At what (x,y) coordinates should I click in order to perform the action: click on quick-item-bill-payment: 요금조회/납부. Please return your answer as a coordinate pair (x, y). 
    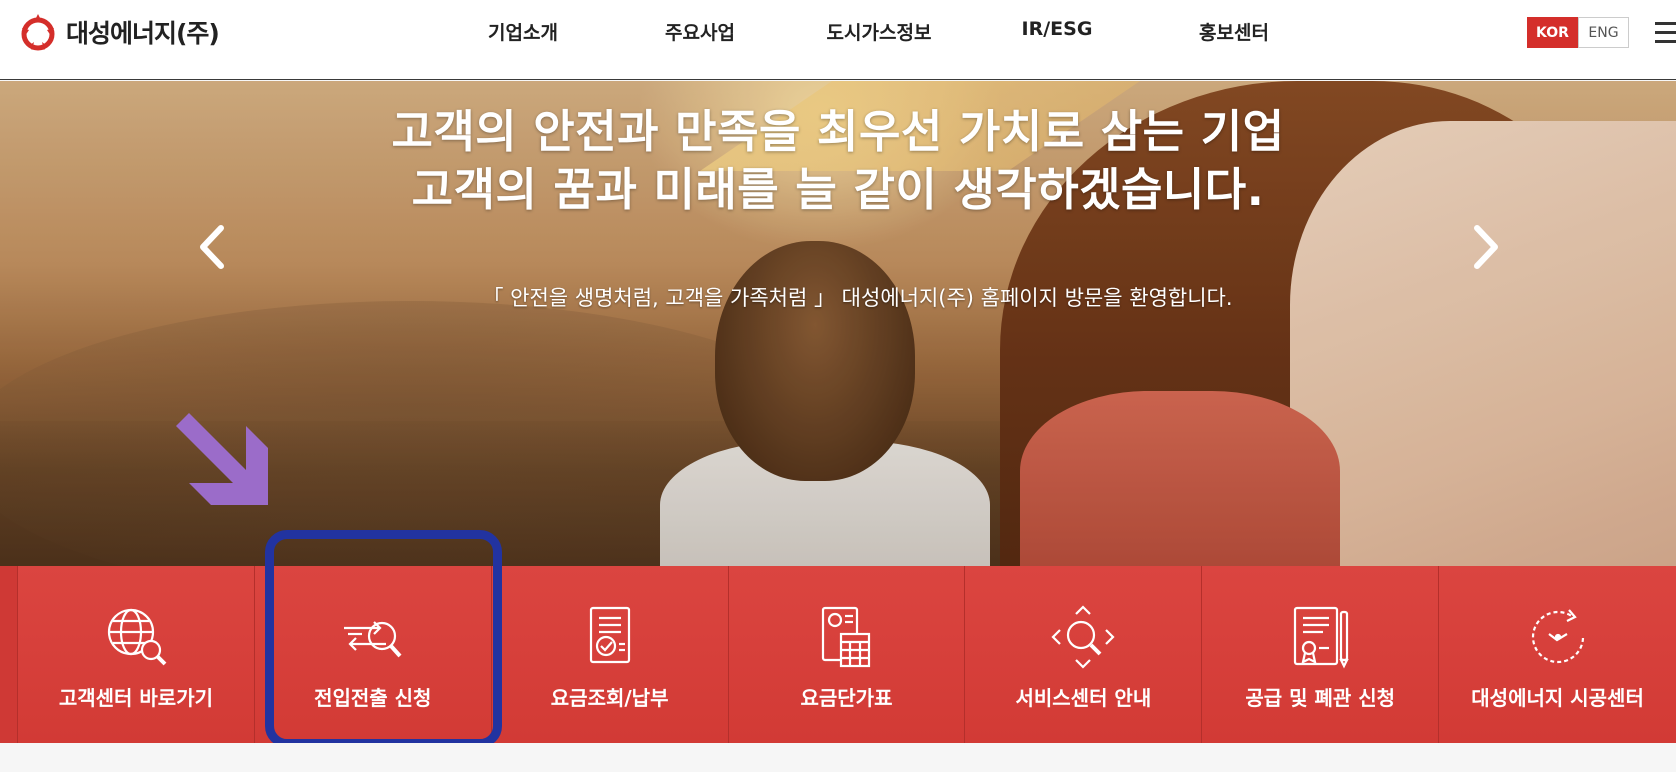
    Looking at the image, I should click on (610, 654).